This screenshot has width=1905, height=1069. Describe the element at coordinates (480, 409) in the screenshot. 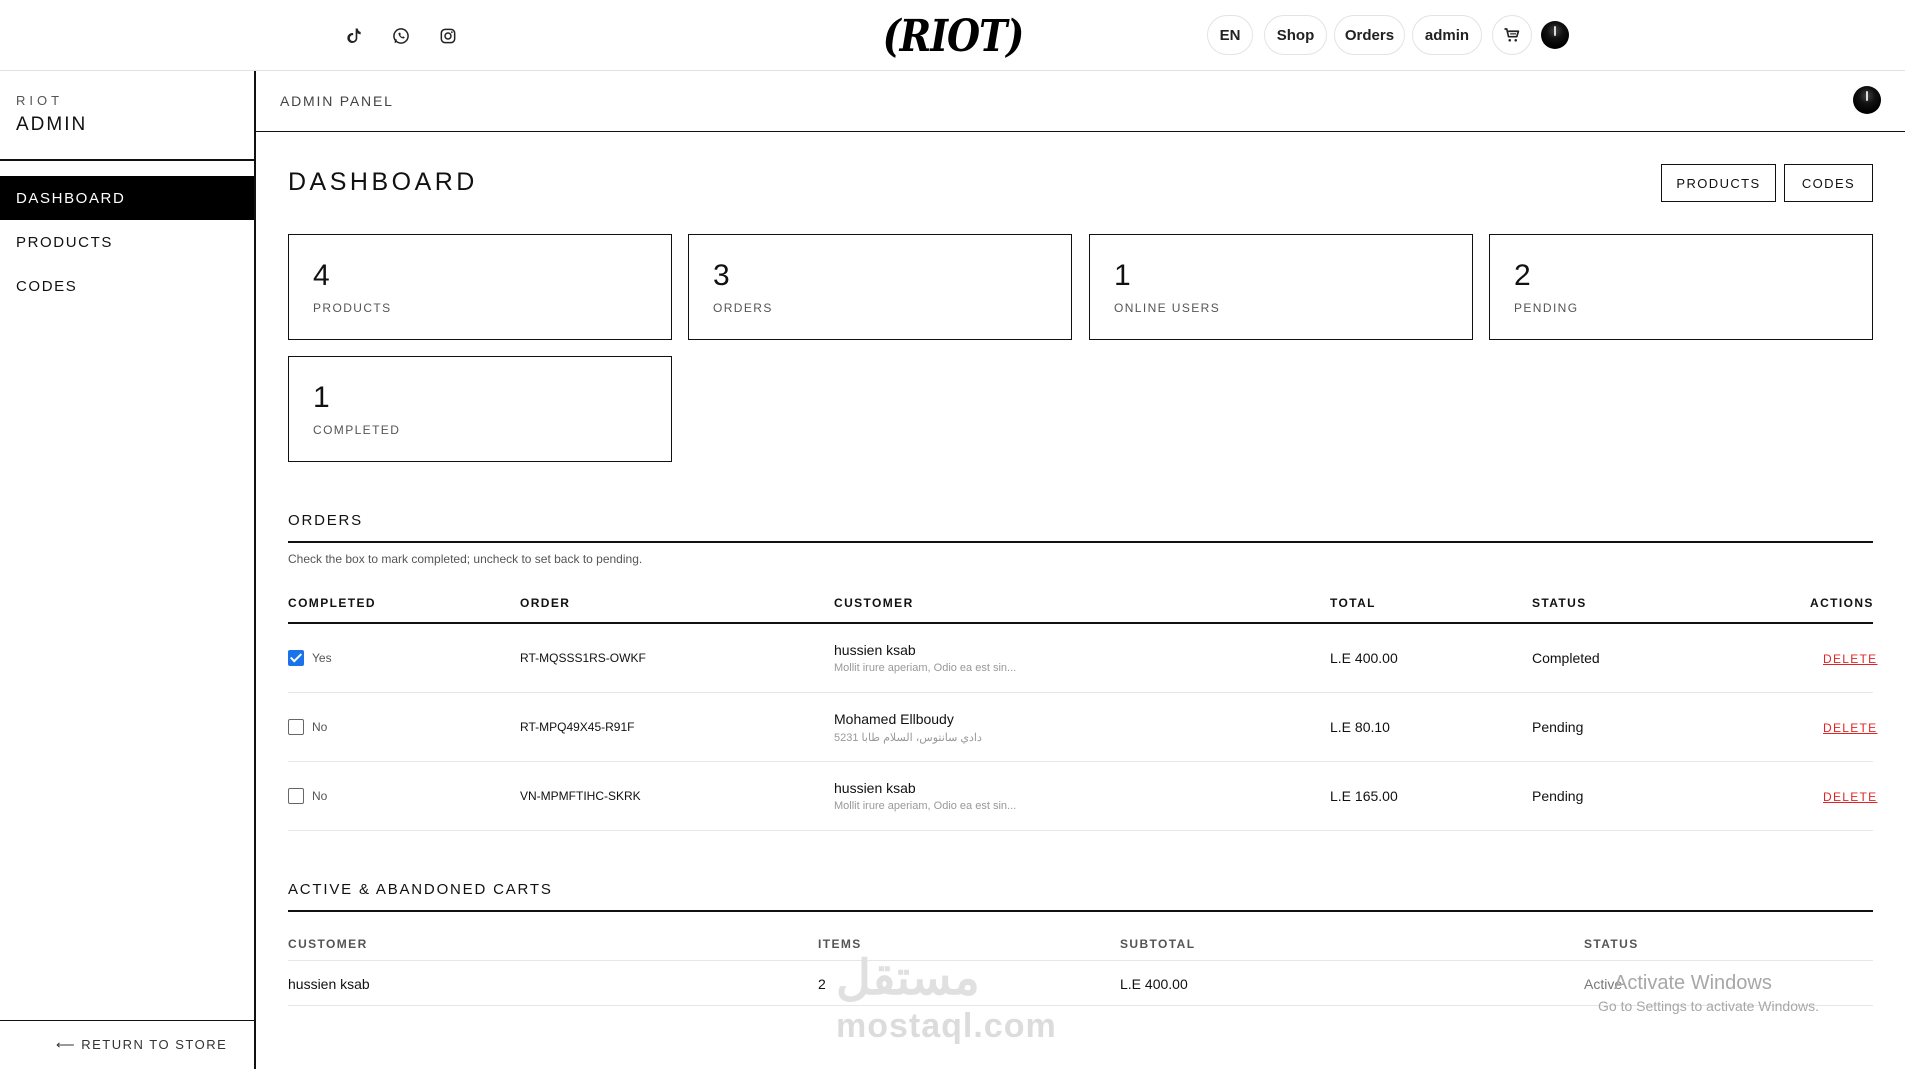

I see `stat-card-completed: 1 COMPLETED` at that location.